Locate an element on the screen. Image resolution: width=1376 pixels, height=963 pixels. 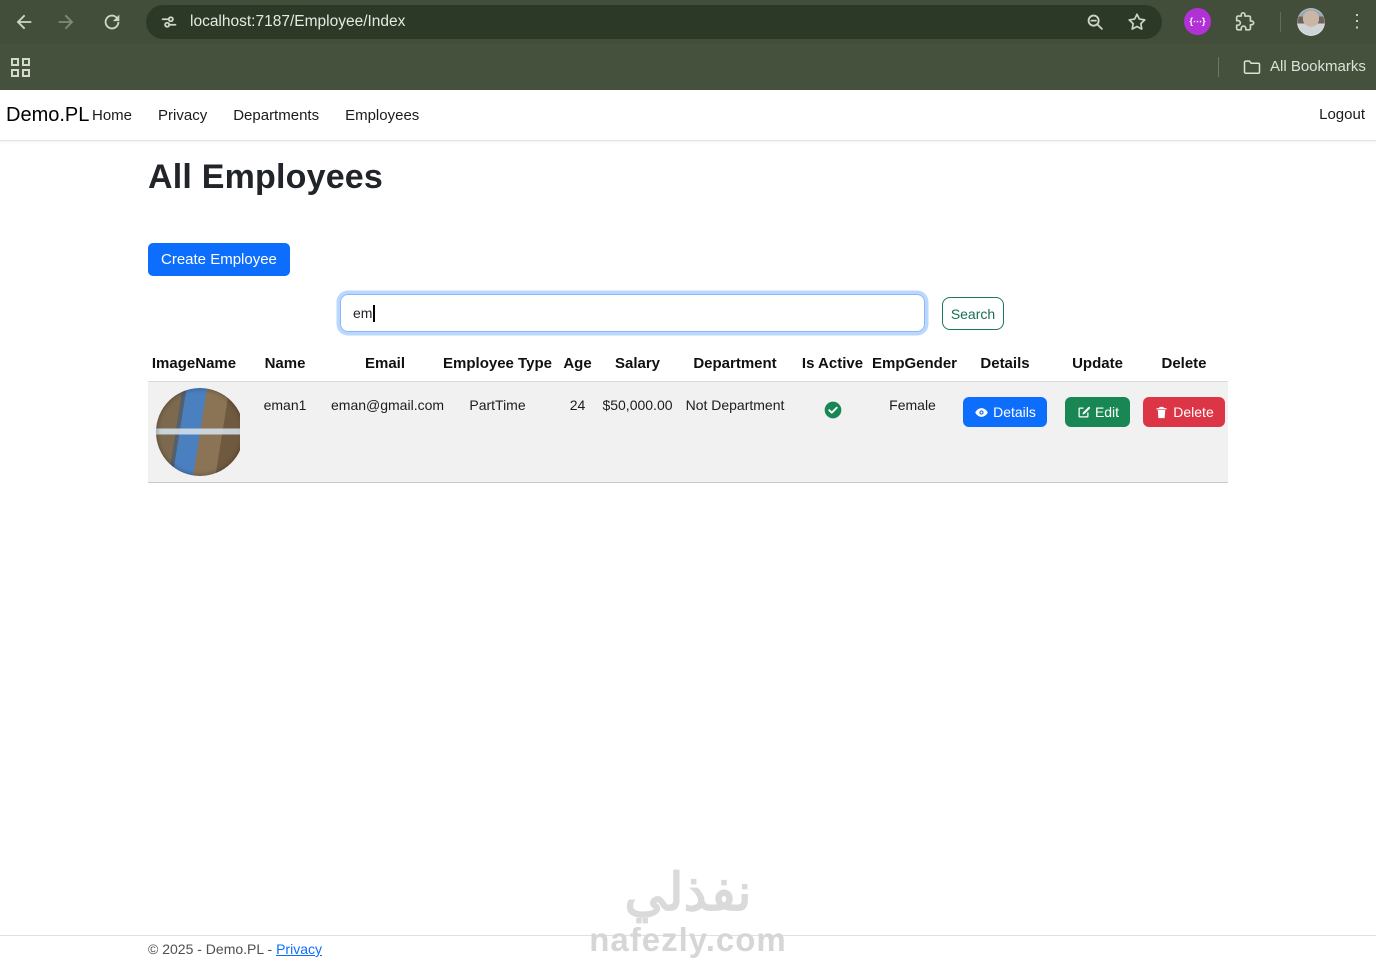
nav-links: Home Privacy Departments Employees is located at coordinates (255, 115).